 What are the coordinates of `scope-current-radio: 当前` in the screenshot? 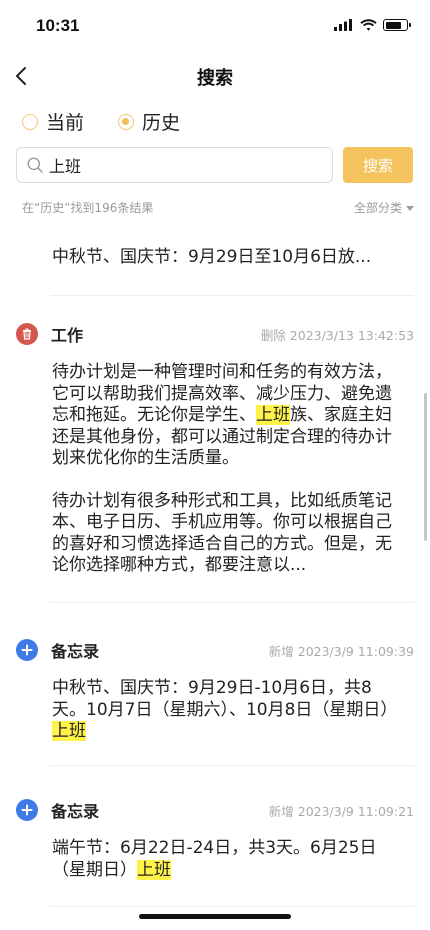 It's located at (53, 121).